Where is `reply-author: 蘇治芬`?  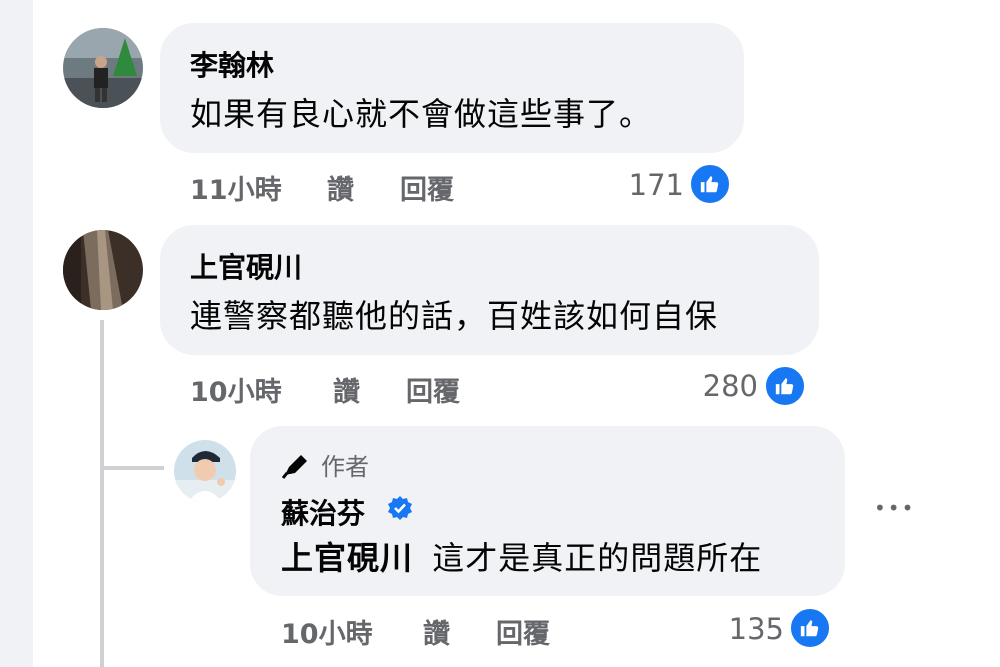
reply-author: 蘇治芬 is located at coordinates (323, 512).